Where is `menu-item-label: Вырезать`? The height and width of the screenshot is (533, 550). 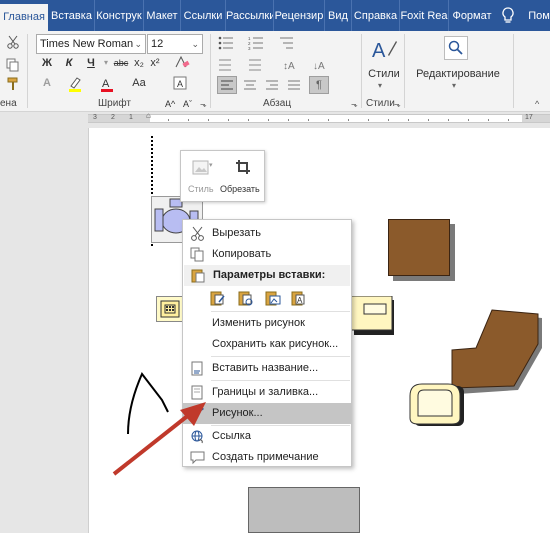 menu-item-label: Вырезать is located at coordinates (236, 233).